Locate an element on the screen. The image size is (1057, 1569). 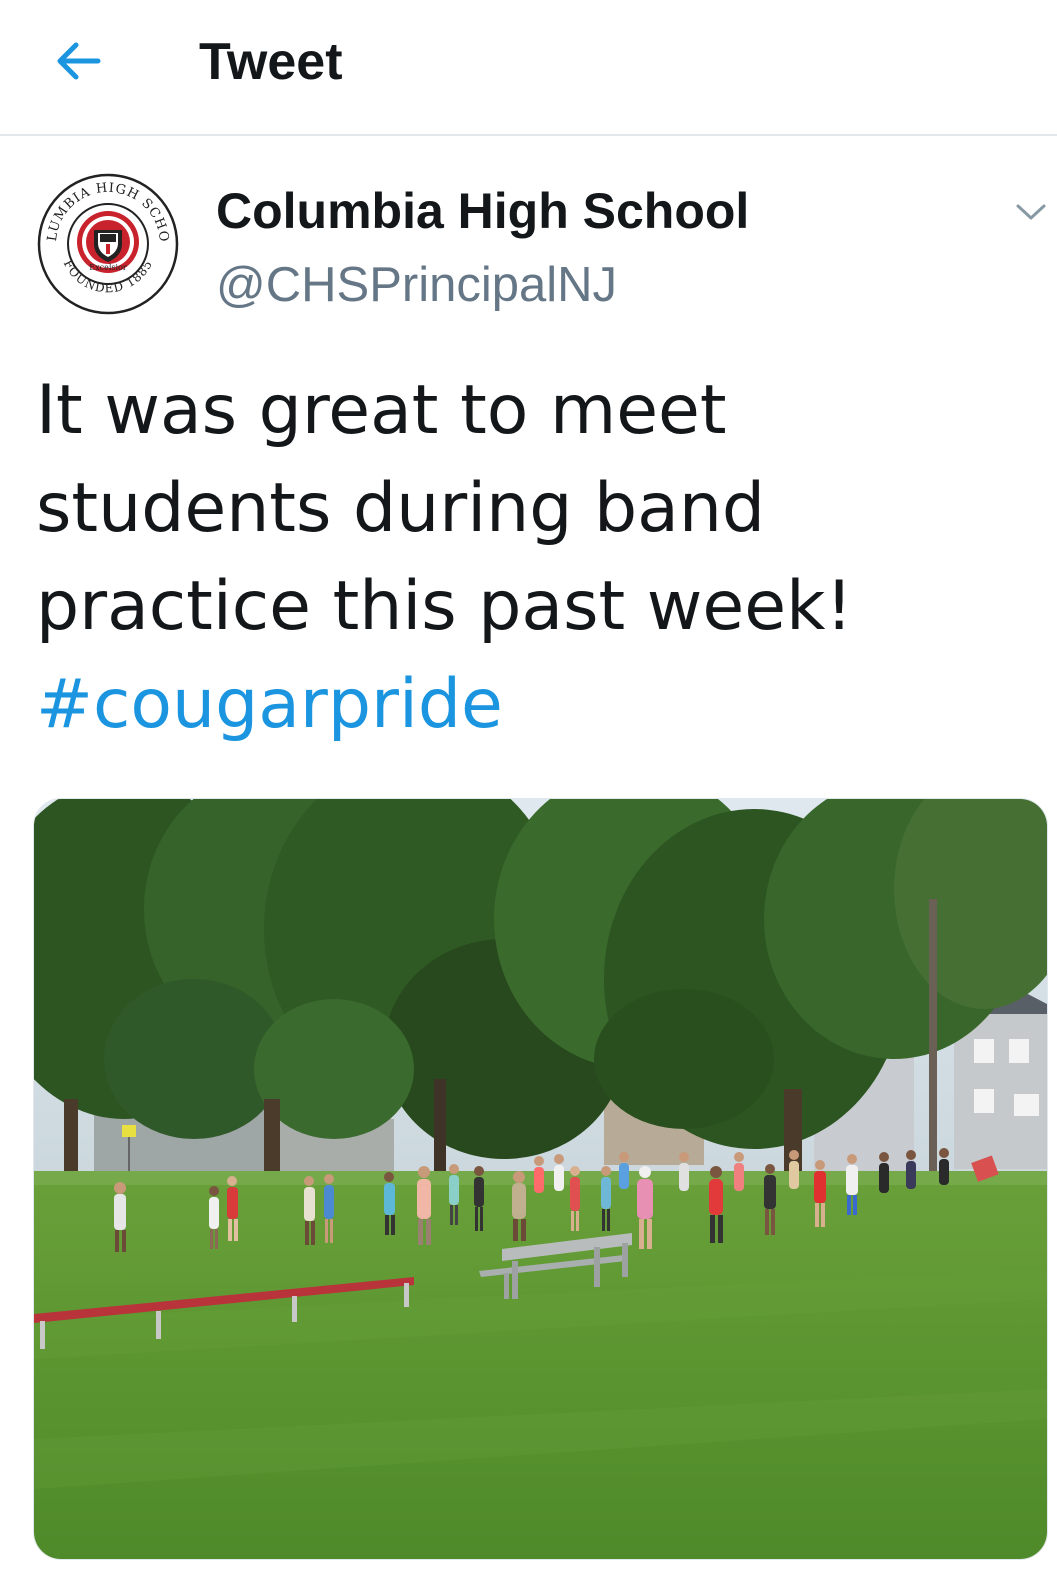
tweet-text-line: students during band is located at coordinates (401, 508).